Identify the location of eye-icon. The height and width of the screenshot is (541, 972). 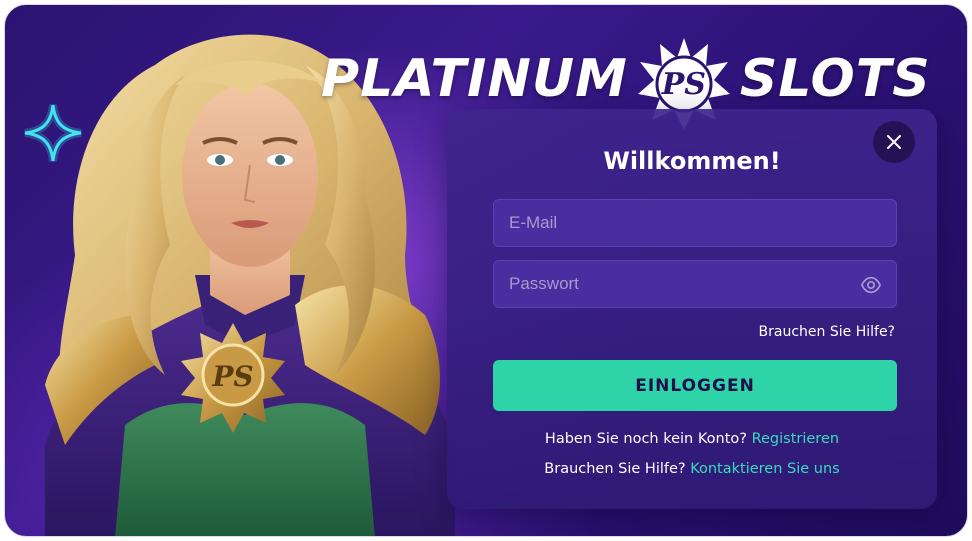
(871, 285).